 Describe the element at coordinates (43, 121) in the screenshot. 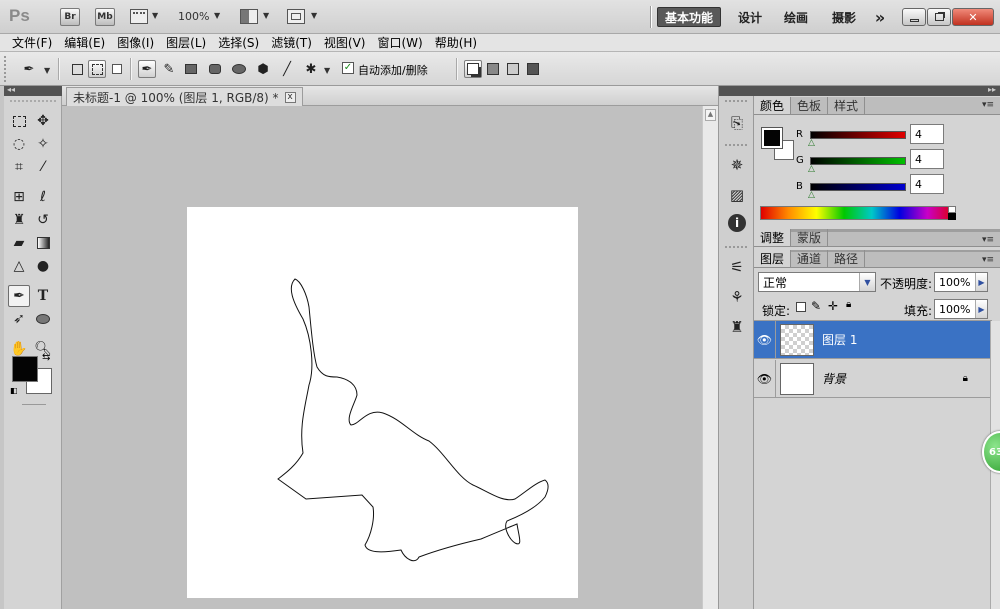

I see `move-tool-icon: ✥` at that location.